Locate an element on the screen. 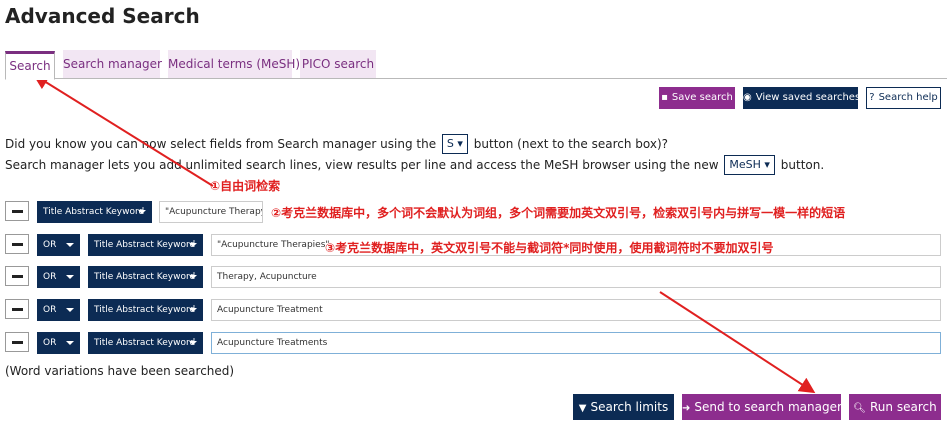 The height and width of the screenshot is (427, 947). word-variations-note: (Word variations have been searched) is located at coordinates (120, 371).